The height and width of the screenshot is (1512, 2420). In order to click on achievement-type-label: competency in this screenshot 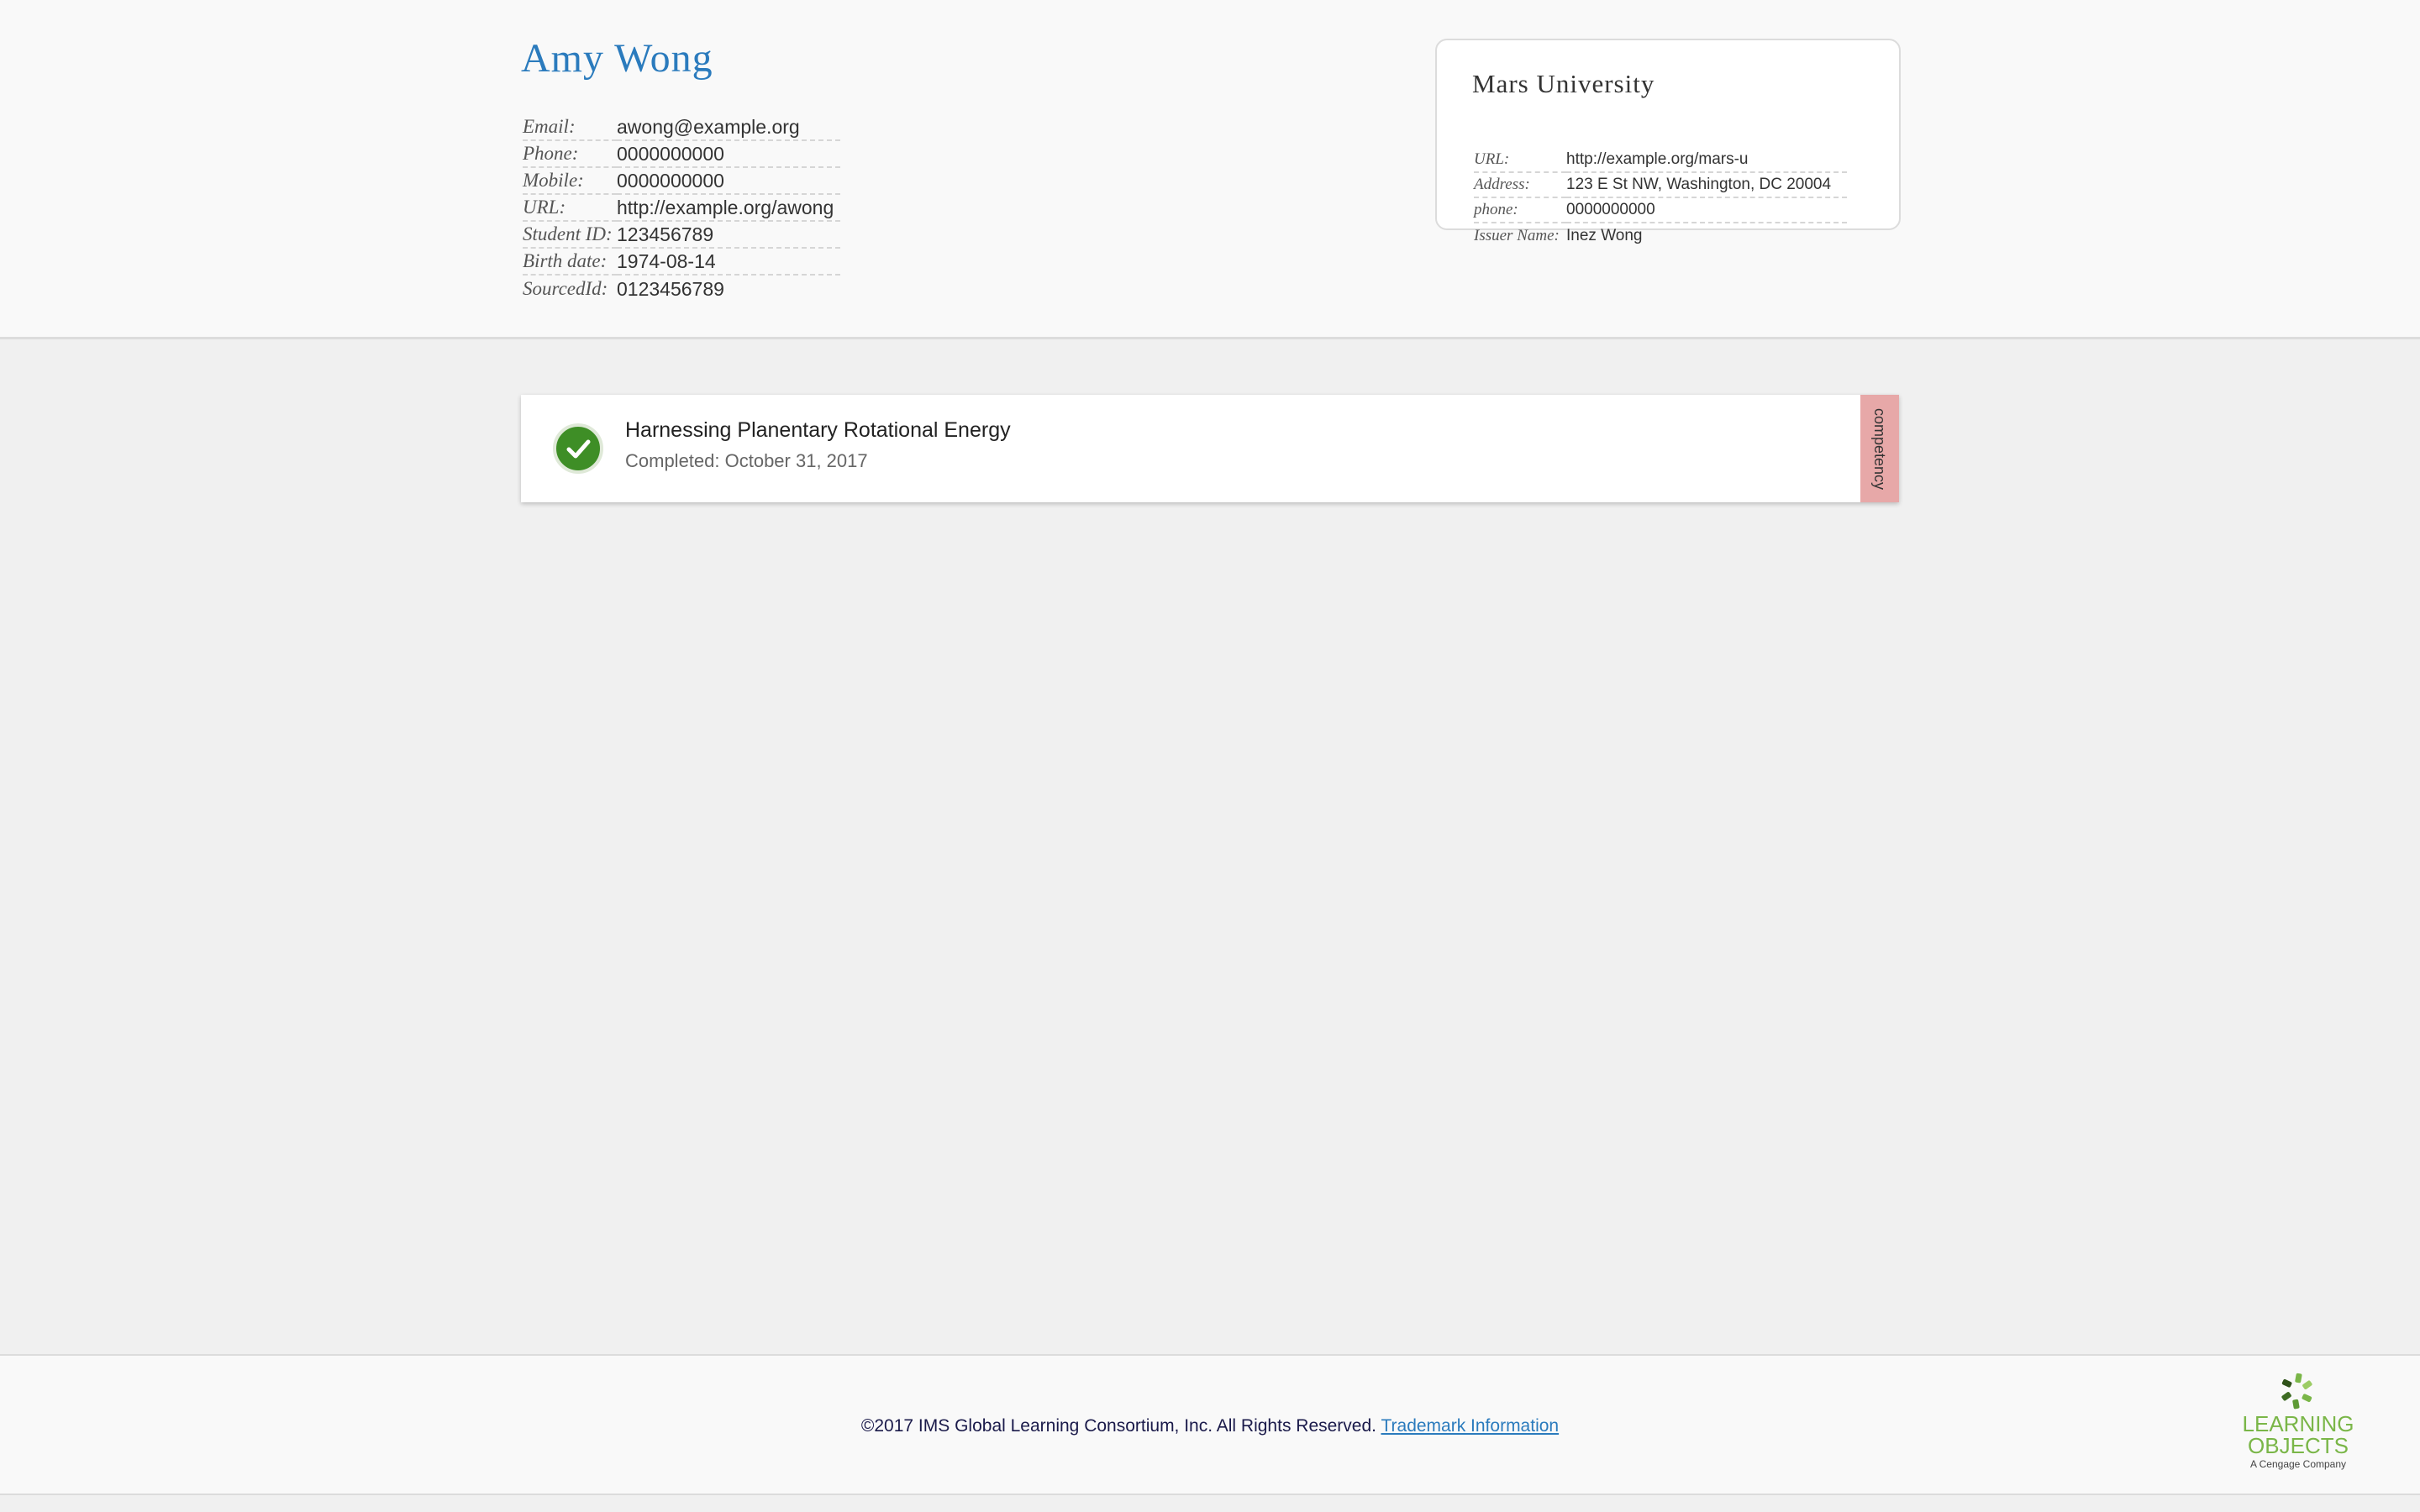, I will do `click(1880, 448)`.